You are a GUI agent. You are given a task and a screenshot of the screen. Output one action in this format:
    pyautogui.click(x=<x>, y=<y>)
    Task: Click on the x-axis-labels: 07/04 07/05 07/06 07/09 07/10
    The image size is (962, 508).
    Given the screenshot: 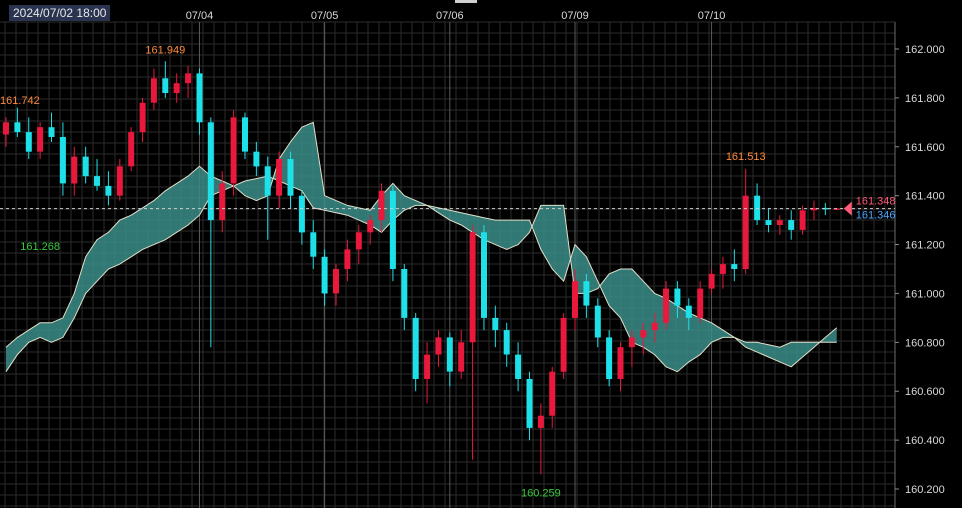 What is the action you would take?
    pyautogui.click(x=456, y=16)
    